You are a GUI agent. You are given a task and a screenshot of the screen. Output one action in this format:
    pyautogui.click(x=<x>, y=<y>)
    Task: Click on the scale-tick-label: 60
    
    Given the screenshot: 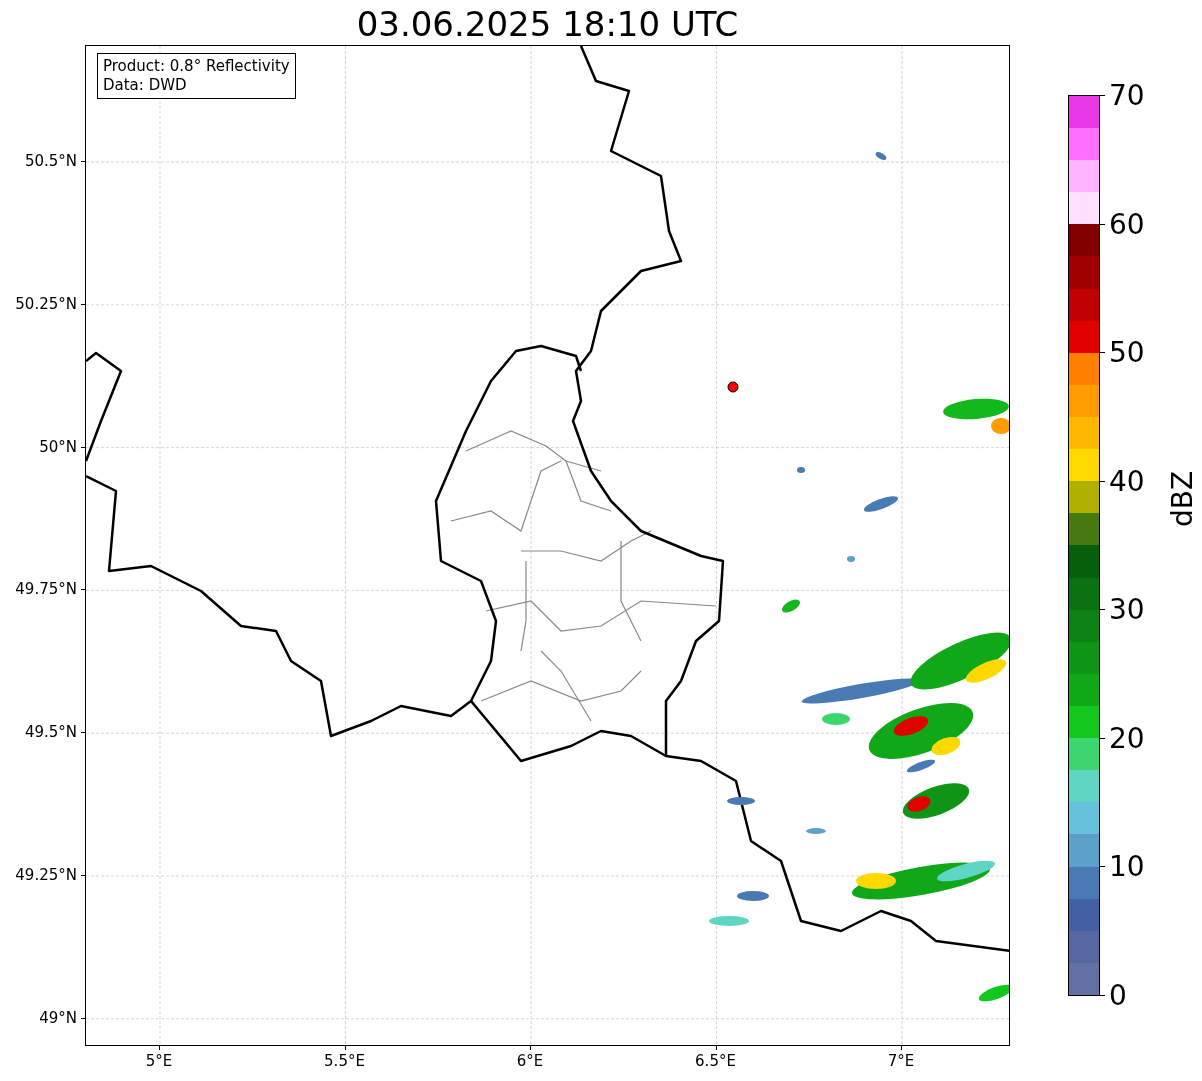 What is the action you would take?
    pyautogui.click(x=1127, y=224)
    